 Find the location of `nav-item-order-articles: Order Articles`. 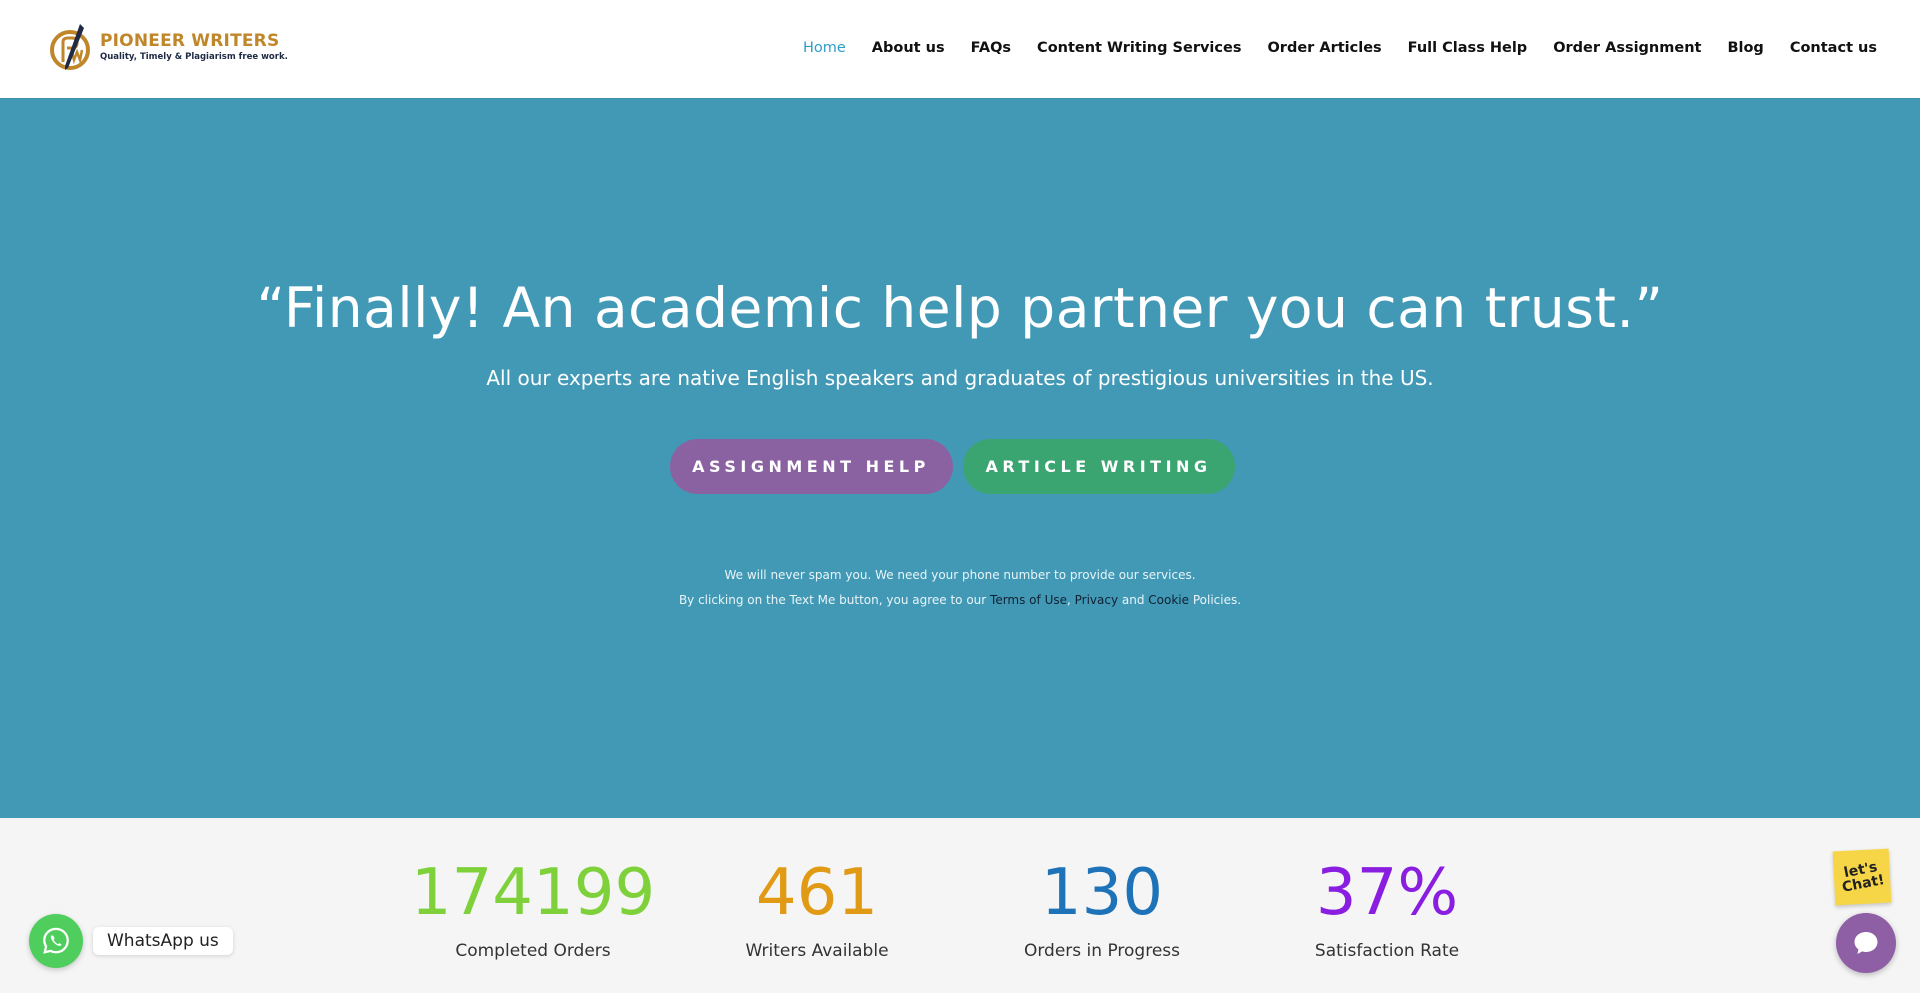

nav-item-order-articles: Order Articles is located at coordinates (1324, 48).